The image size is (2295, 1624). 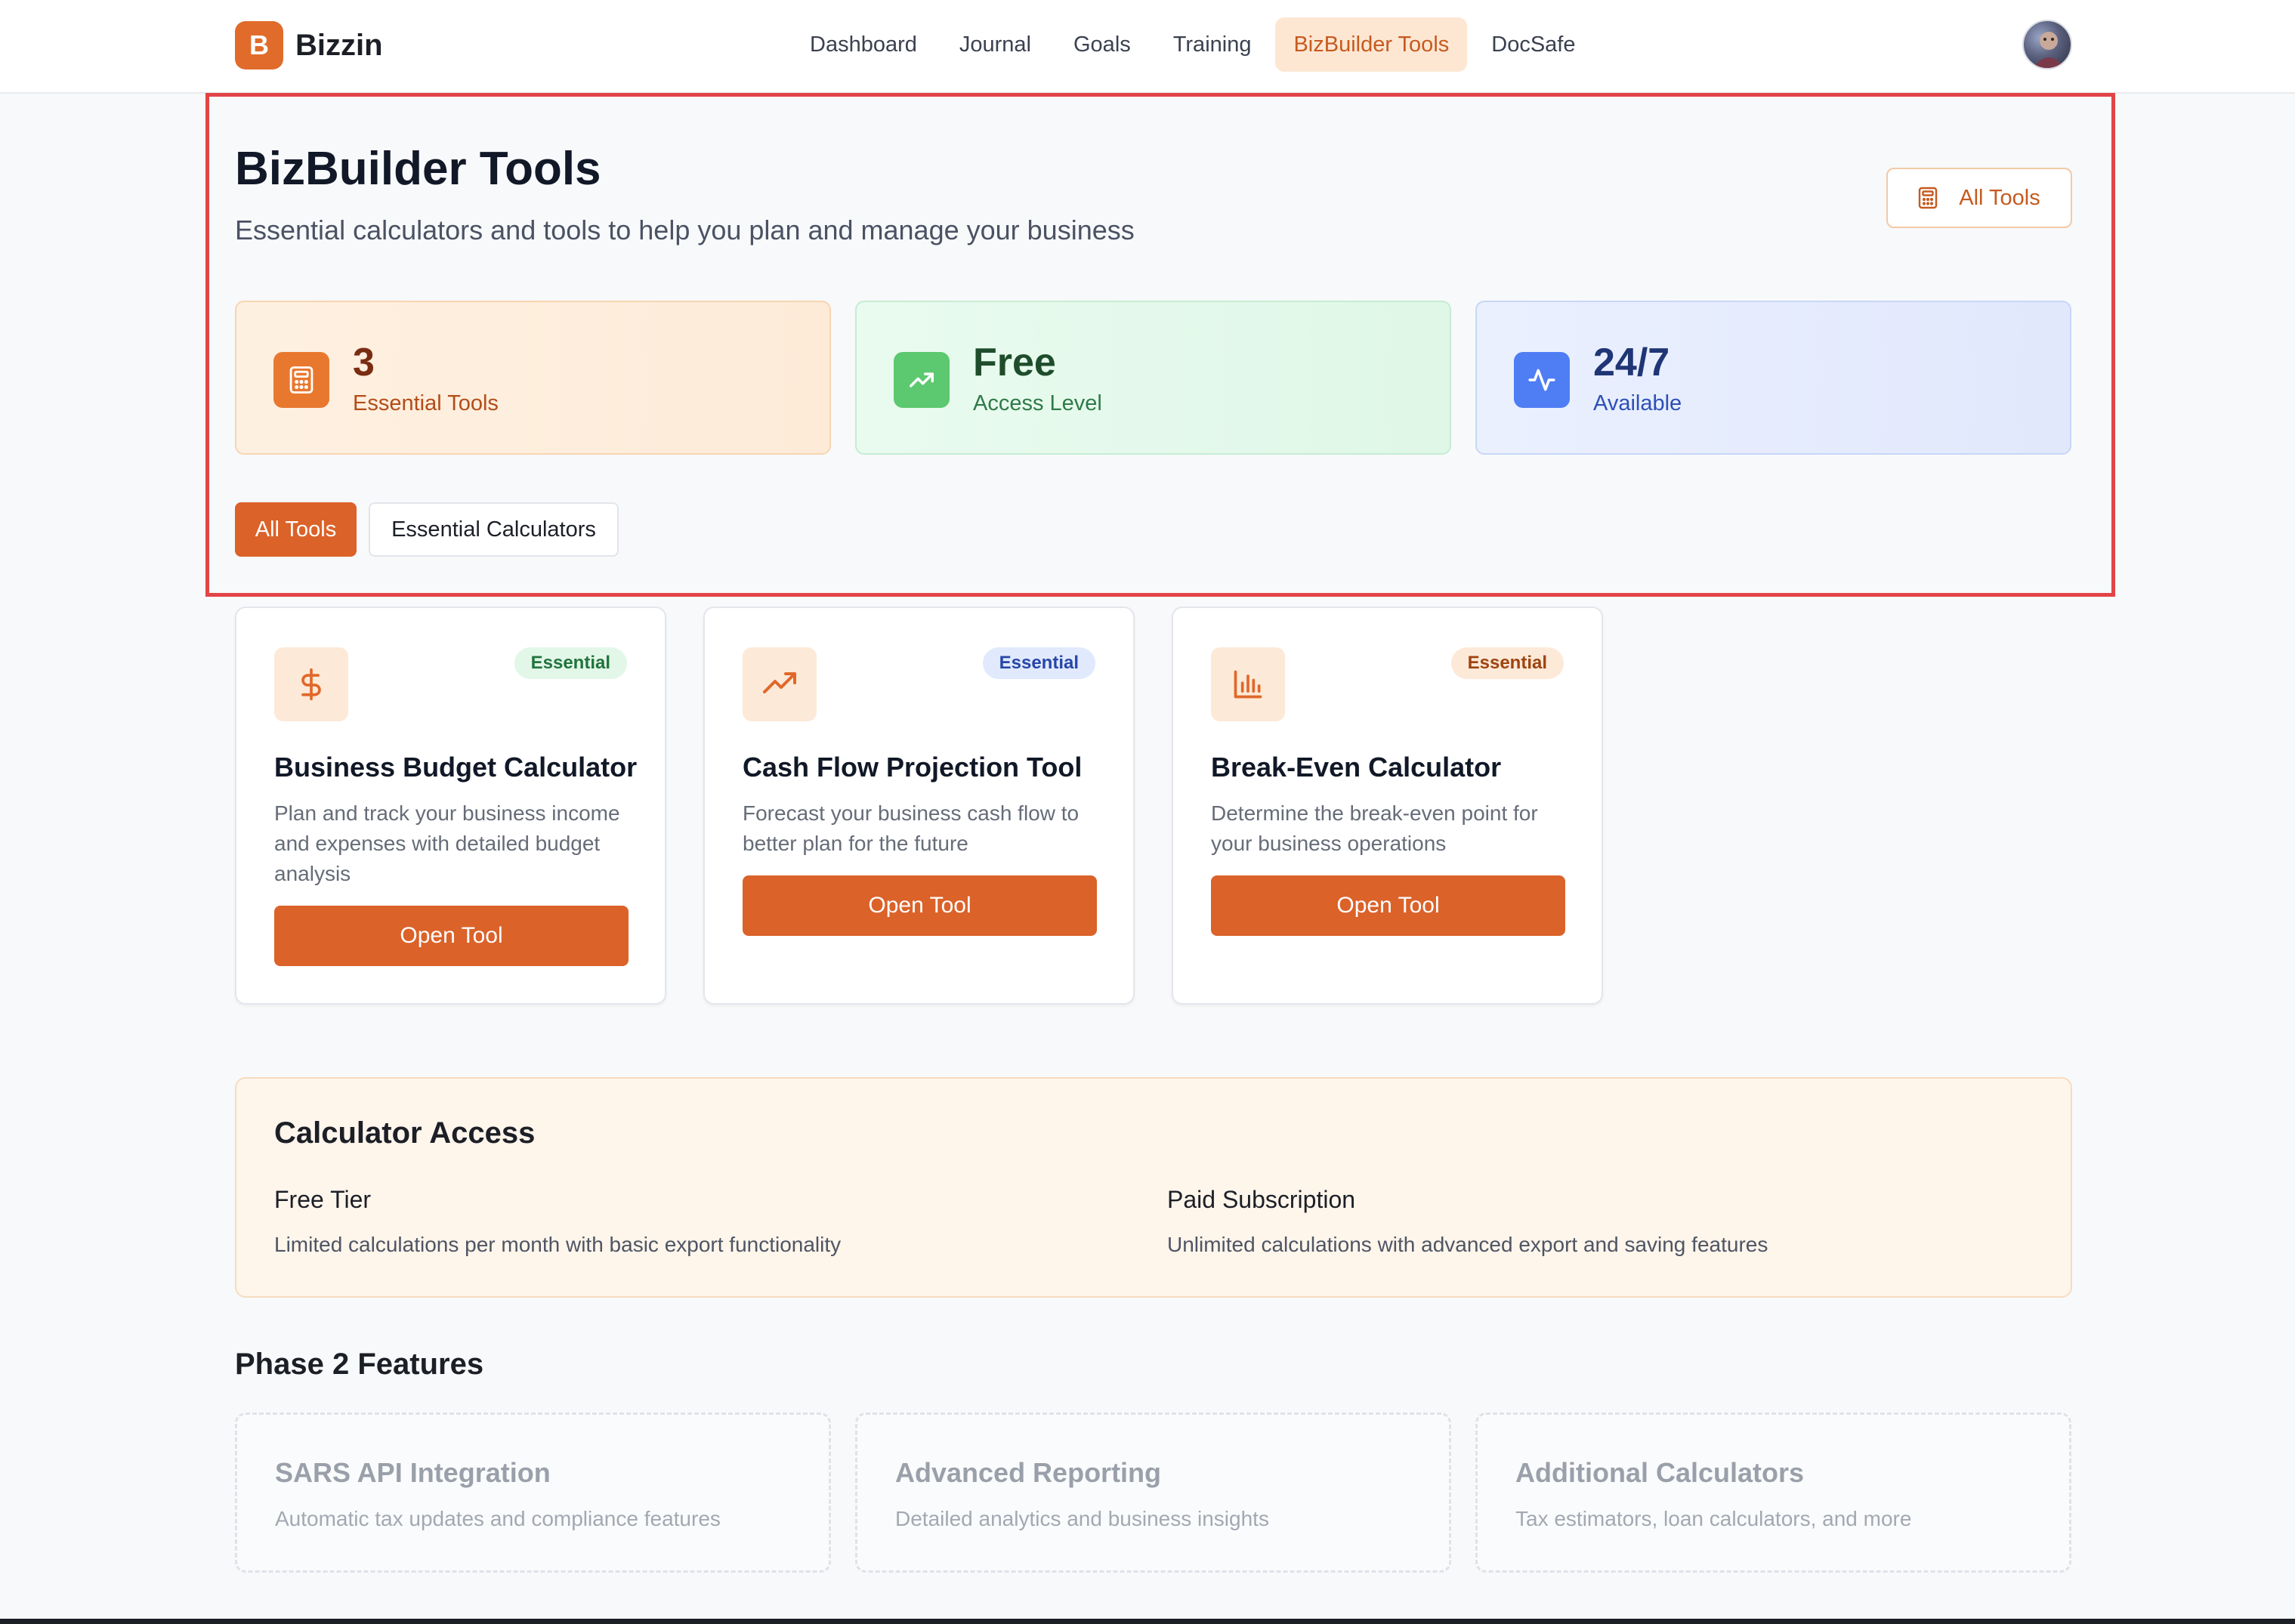 What do you see at coordinates (1357, 767) in the screenshot?
I see `tool-title: Break-Even Calculator` at bounding box center [1357, 767].